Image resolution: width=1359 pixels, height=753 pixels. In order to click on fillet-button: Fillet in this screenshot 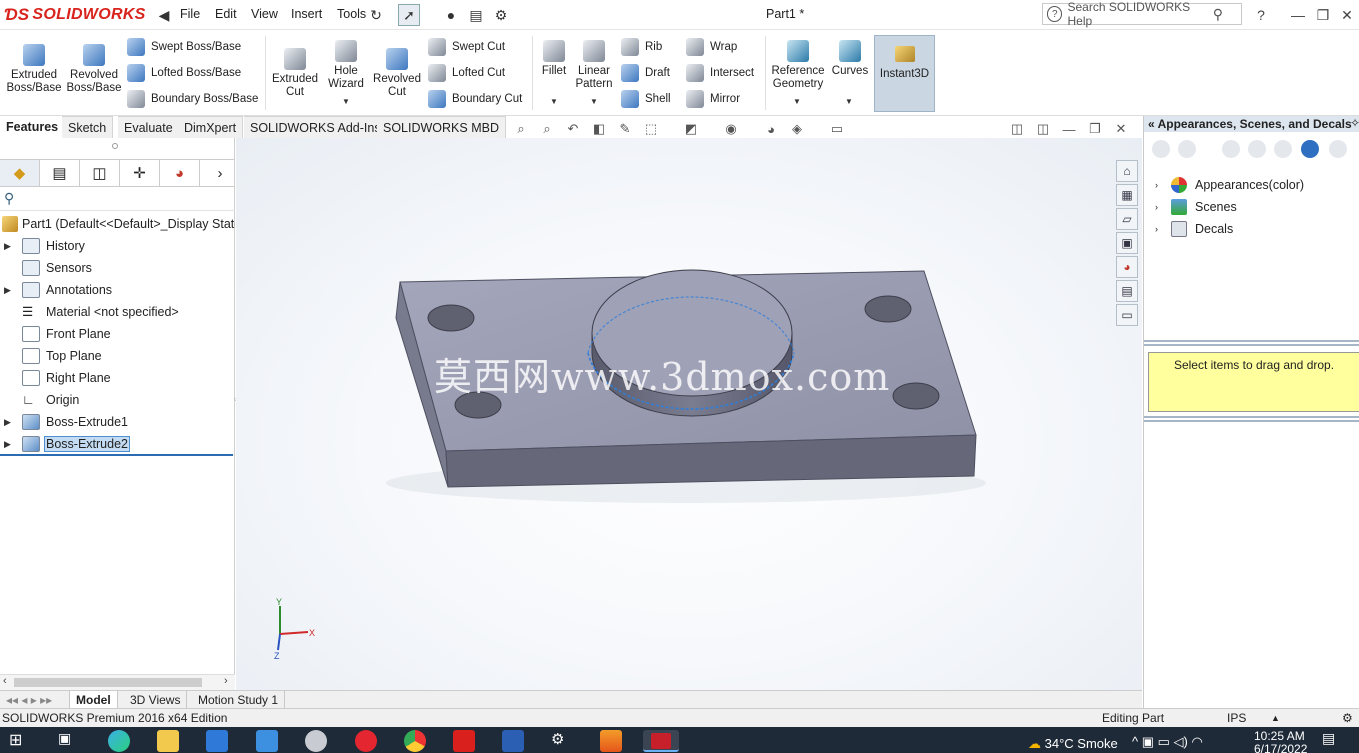, I will do `click(554, 59)`.